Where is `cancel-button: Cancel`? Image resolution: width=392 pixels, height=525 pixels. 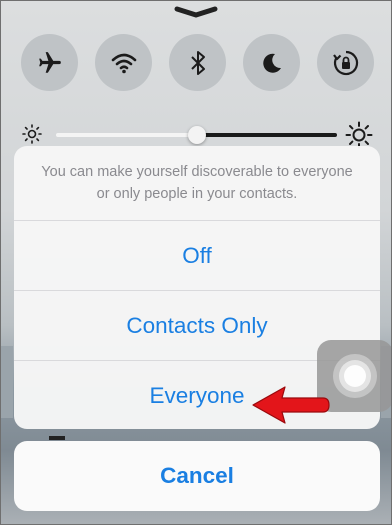 cancel-button: Cancel is located at coordinates (197, 476).